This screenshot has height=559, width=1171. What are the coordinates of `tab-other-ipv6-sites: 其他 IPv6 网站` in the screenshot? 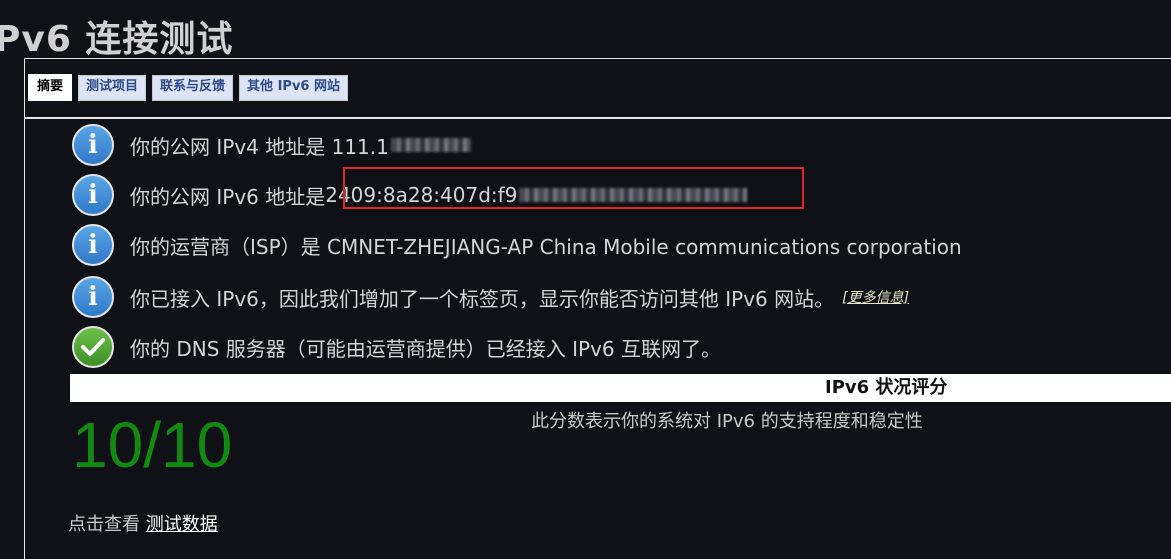 It's located at (293, 88).